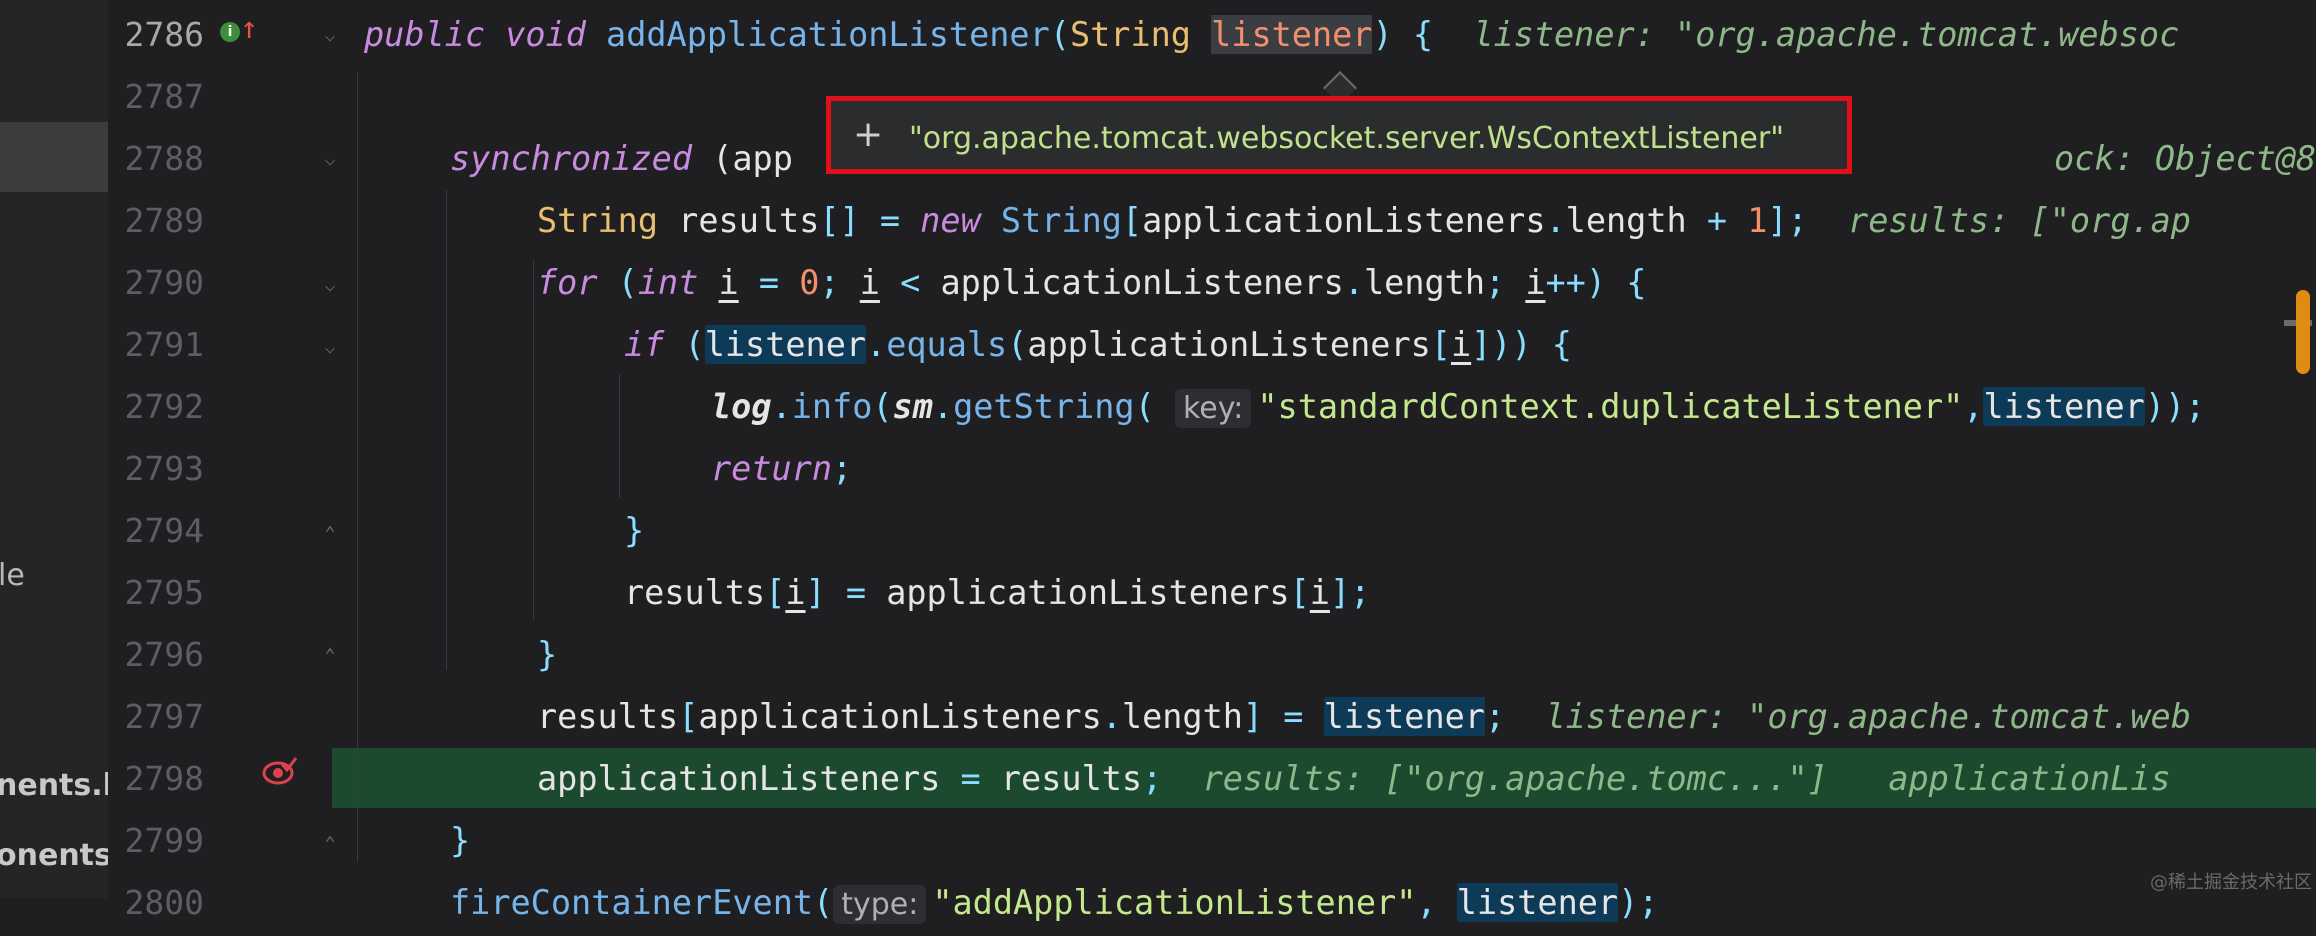  Describe the element at coordinates (158, 97) in the screenshot. I see `line-number: 2787` at that location.